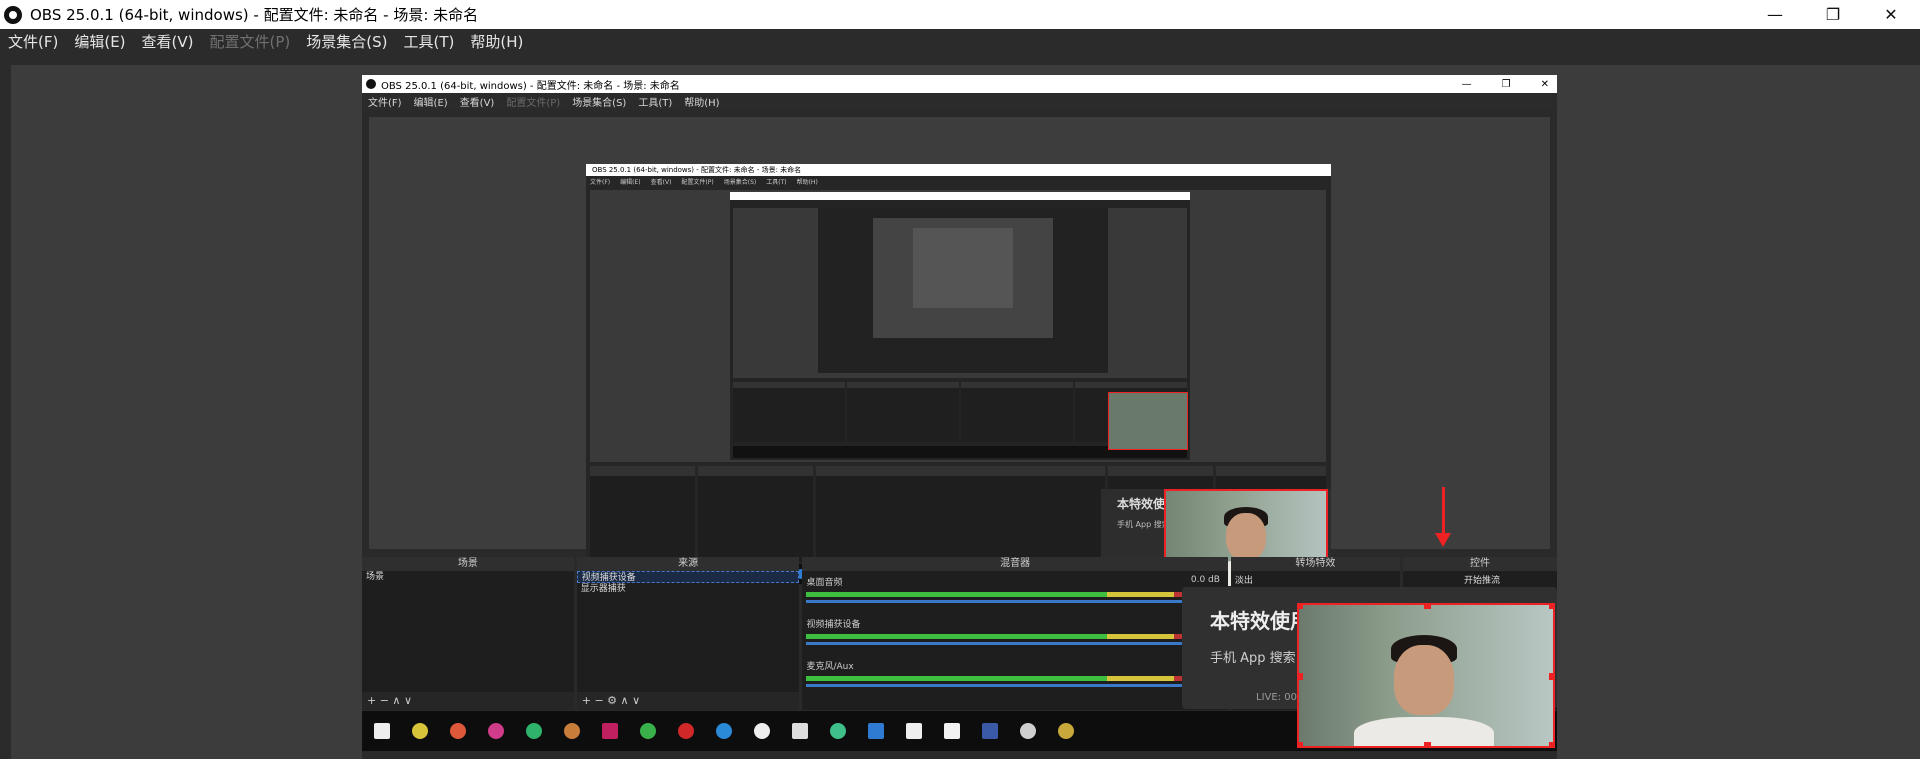  I want to click on nested-menu-help: 帮助(H), so click(702, 103).